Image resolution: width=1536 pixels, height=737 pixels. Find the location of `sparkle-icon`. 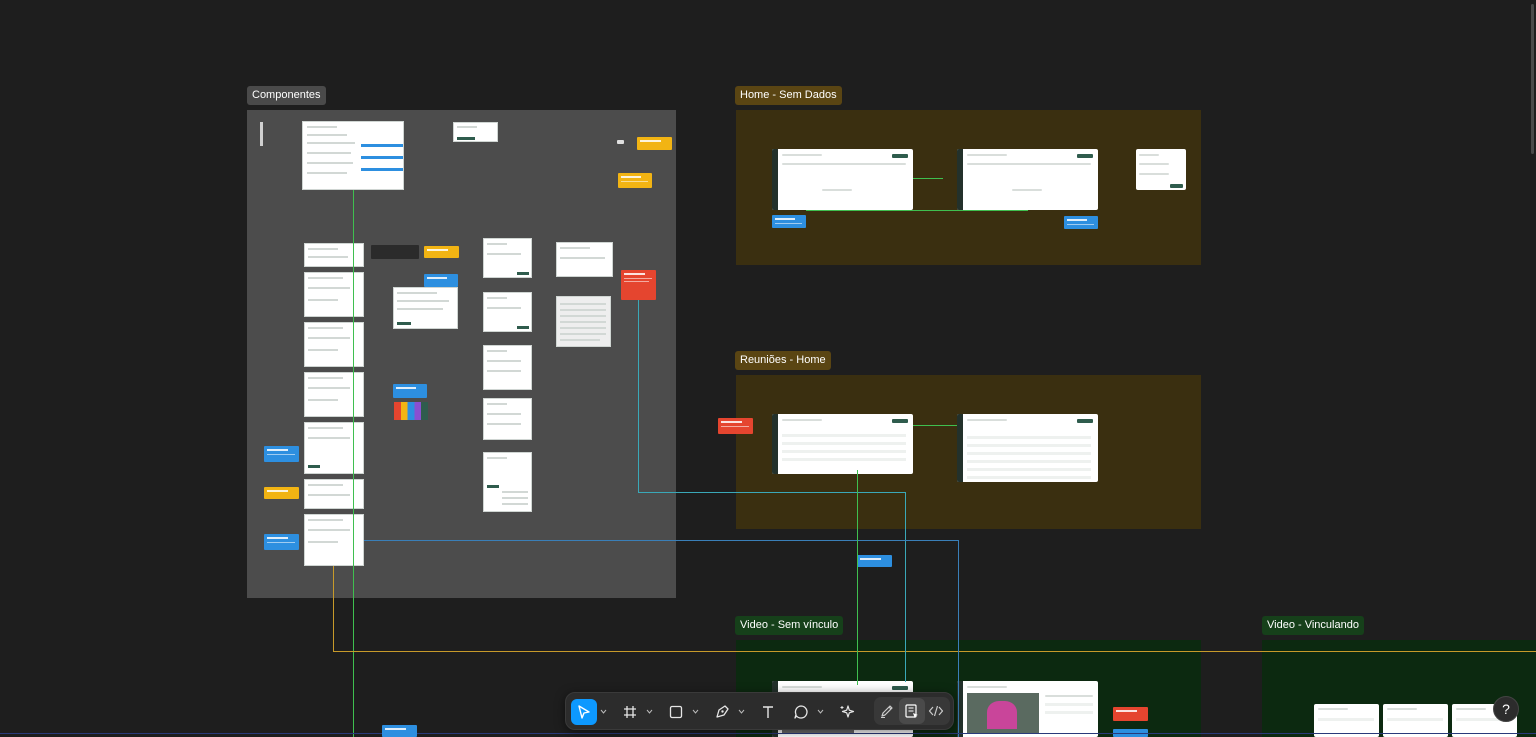

sparkle-icon is located at coordinates (847, 711).